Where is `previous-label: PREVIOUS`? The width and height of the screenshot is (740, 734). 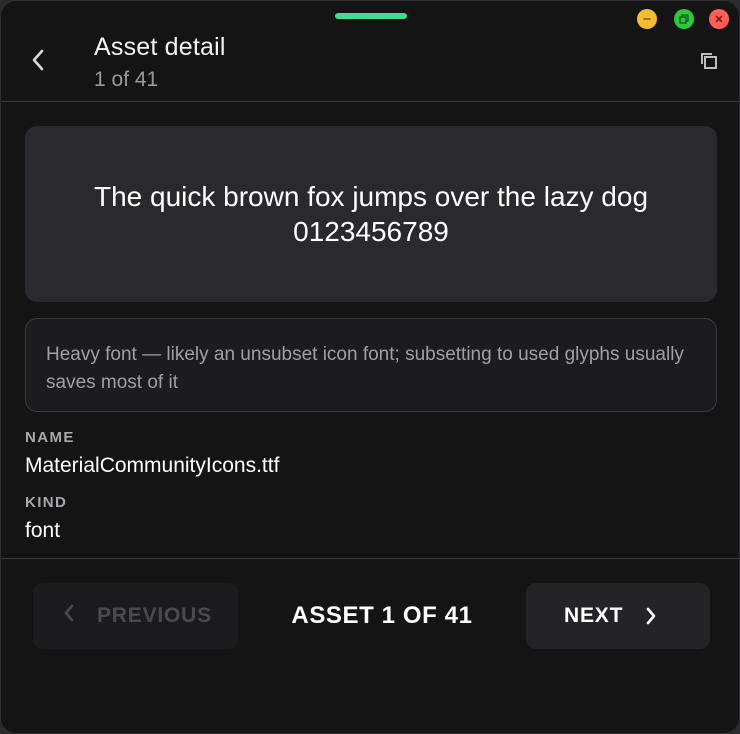
previous-label: PREVIOUS is located at coordinates (154, 615).